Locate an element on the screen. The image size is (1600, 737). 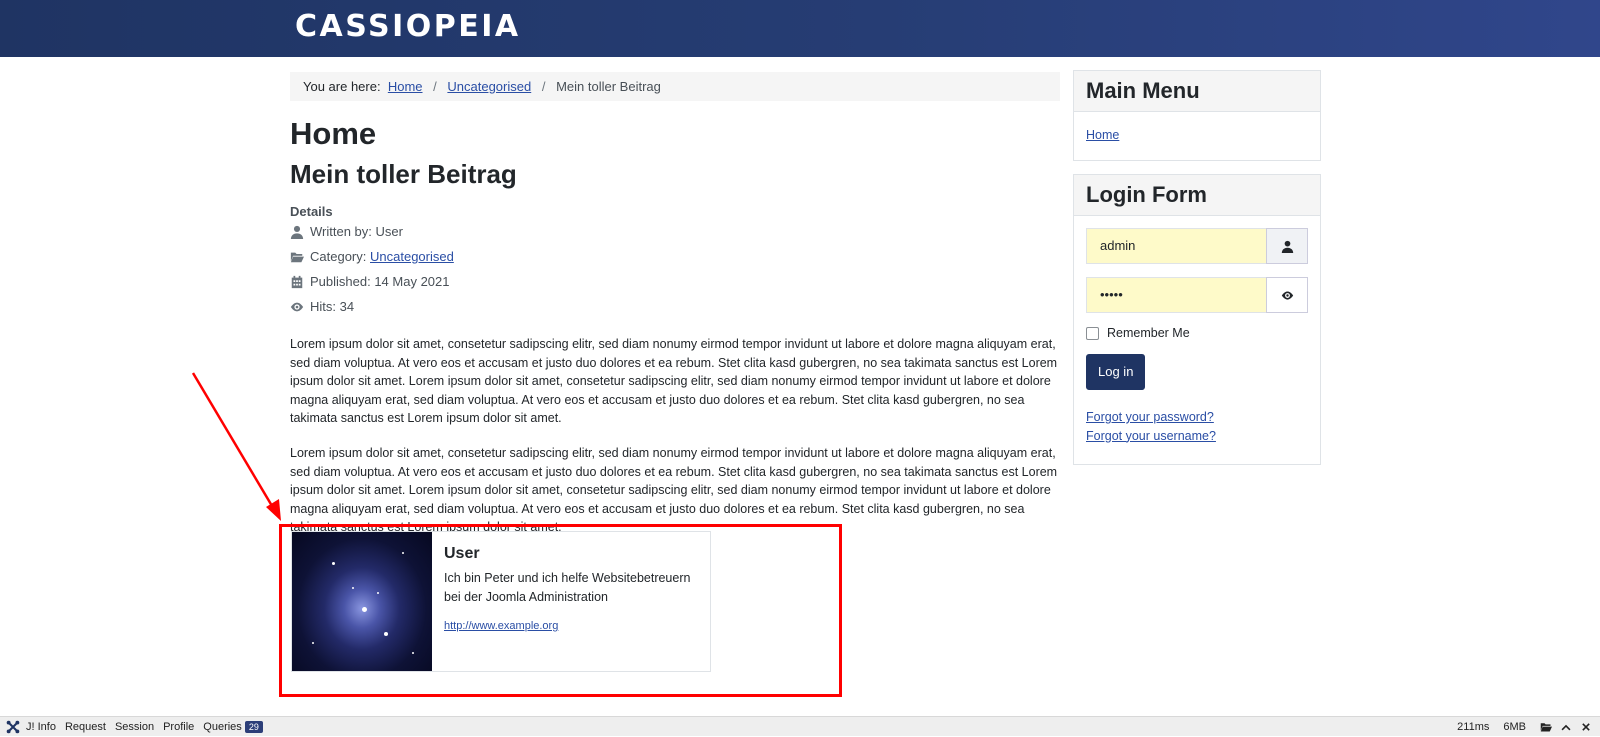
meta-category-link: Uncategorised is located at coordinates (412, 256).